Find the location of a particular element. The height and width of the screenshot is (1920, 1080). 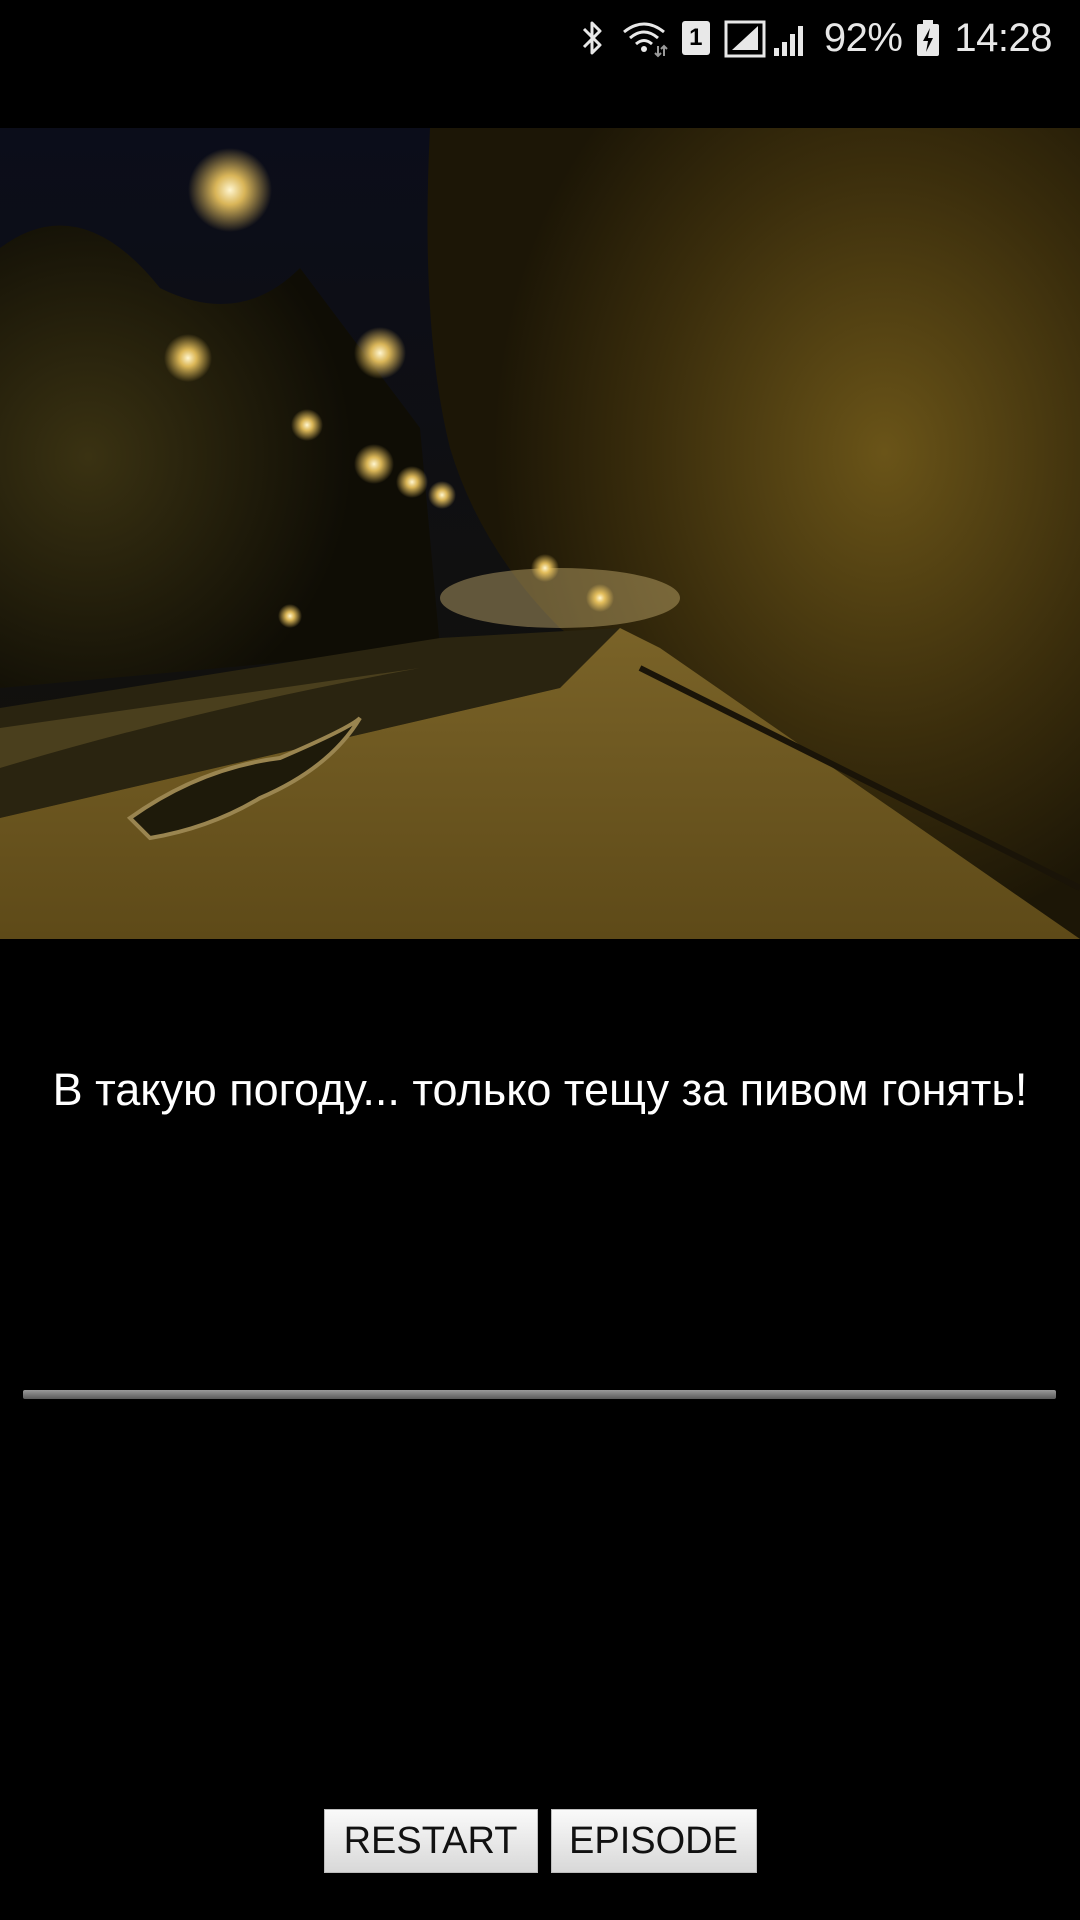

button-row: RESTART EPISODE is located at coordinates (540, 1841).